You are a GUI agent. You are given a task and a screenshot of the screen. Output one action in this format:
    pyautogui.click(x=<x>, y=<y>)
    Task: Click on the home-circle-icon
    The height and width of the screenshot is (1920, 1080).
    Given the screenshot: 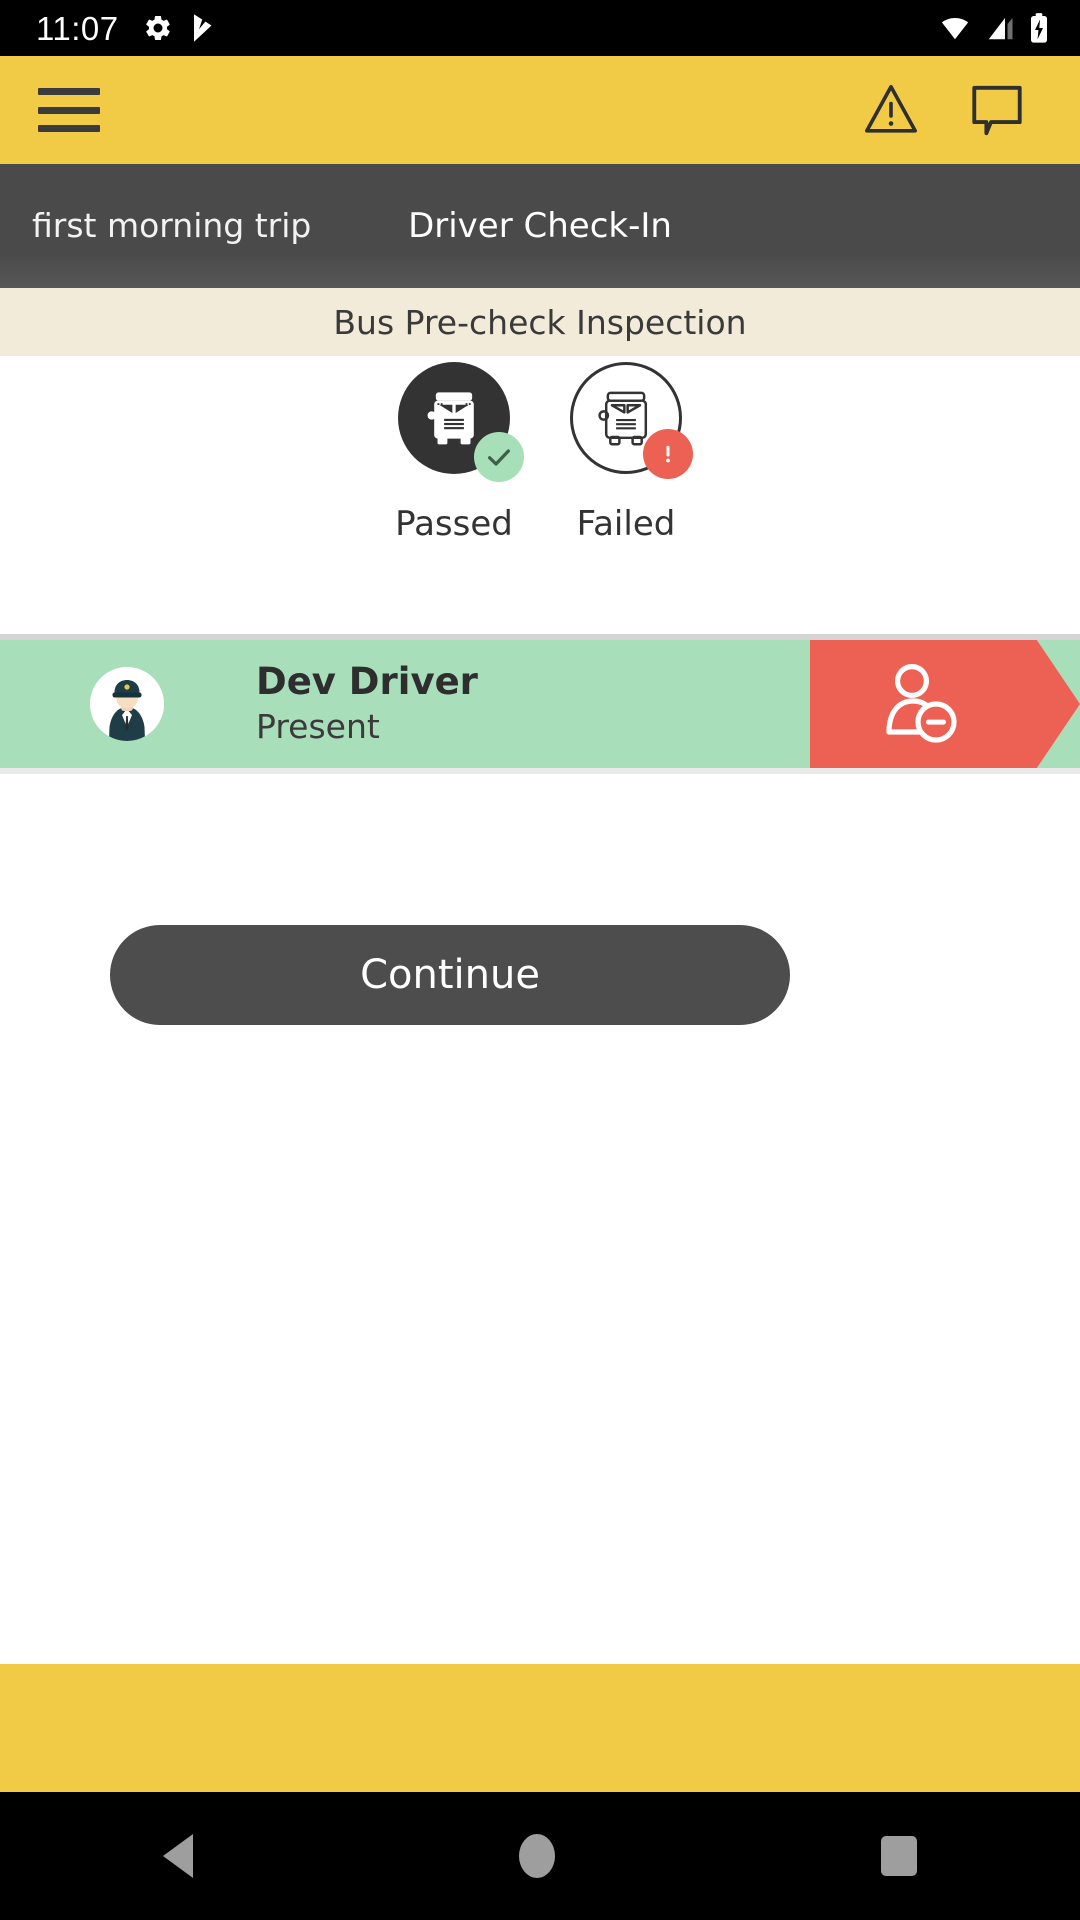 What is the action you would take?
    pyautogui.click(x=537, y=1856)
    